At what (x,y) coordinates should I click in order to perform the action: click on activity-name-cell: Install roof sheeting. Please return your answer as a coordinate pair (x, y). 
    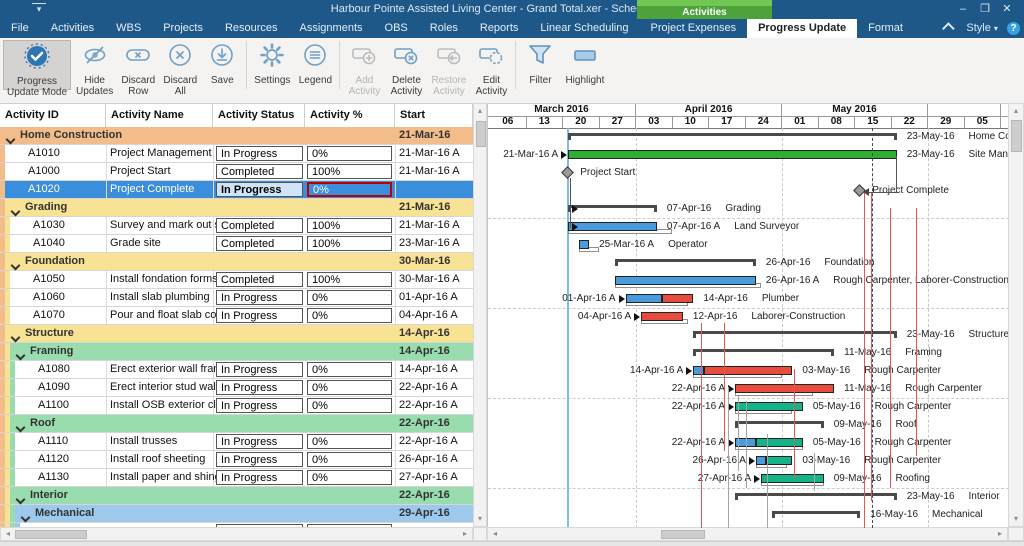
    Looking at the image, I should click on (157, 459).